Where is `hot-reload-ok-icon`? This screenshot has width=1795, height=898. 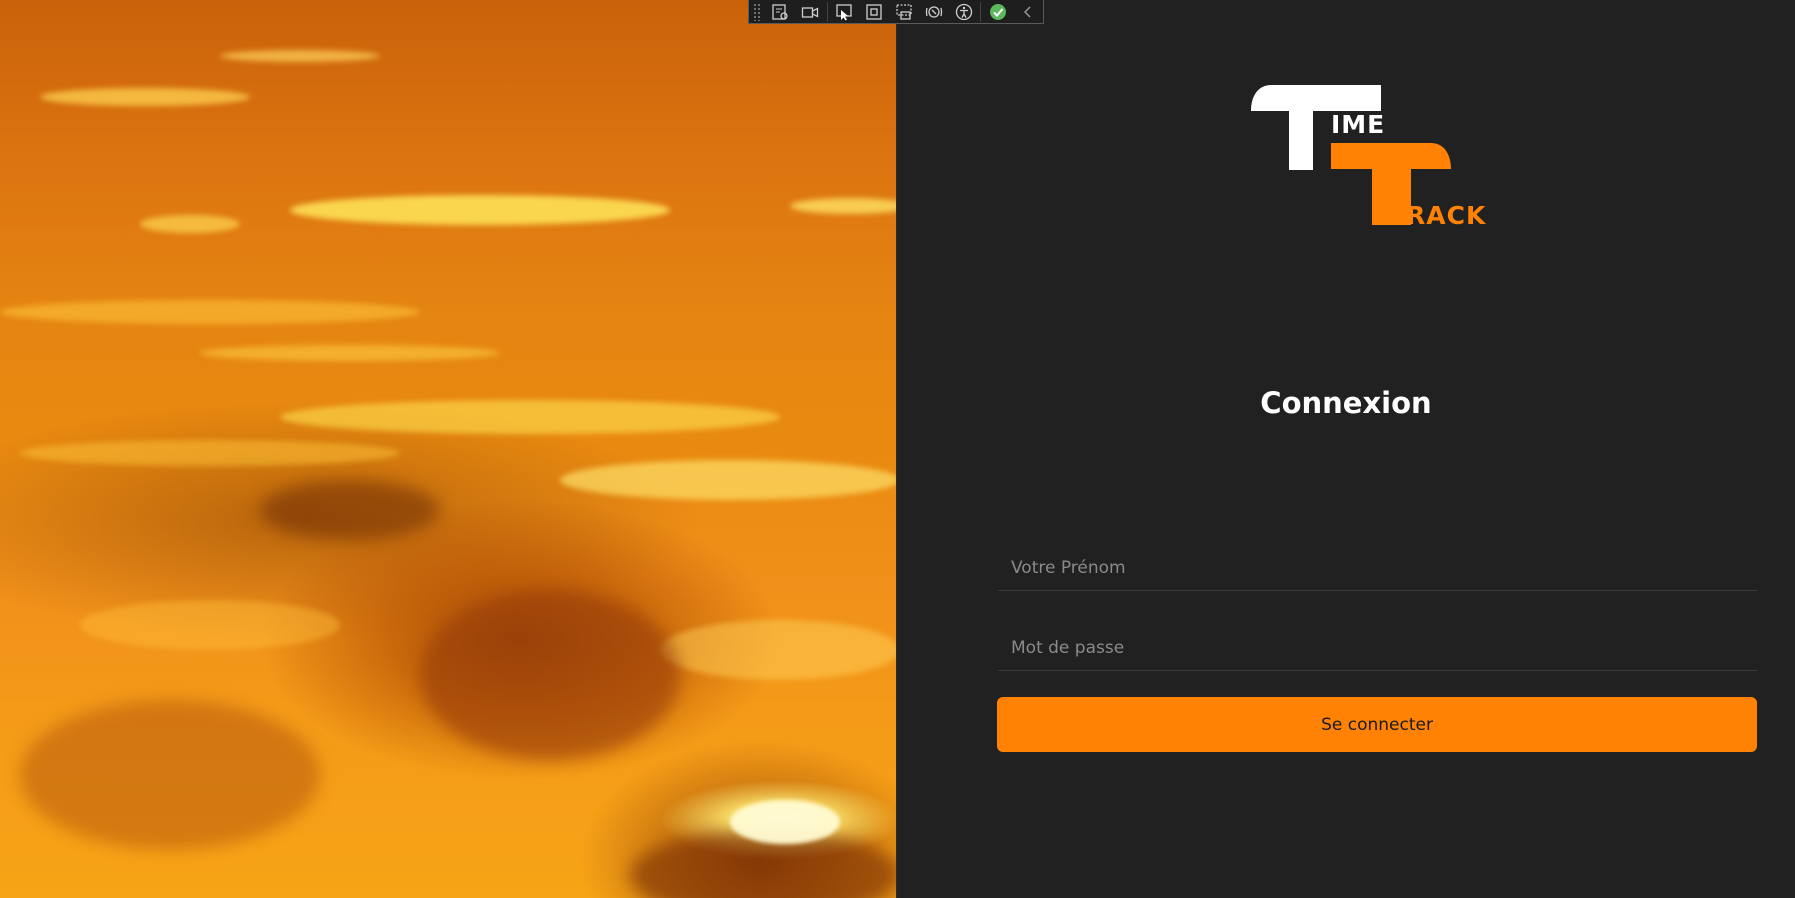 hot-reload-ok-icon is located at coordinates (998, 12).